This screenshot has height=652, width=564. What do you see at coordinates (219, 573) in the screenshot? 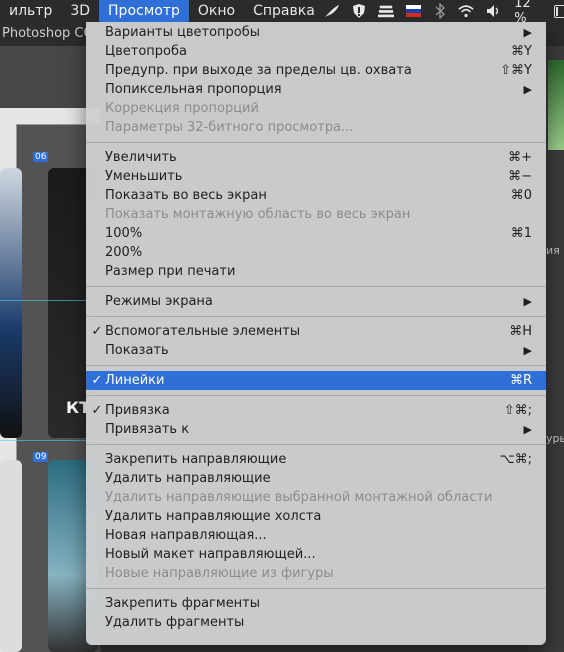
I see `menu-item-label: Новые направляющие из фигуры` at bounding box center [219, 573].